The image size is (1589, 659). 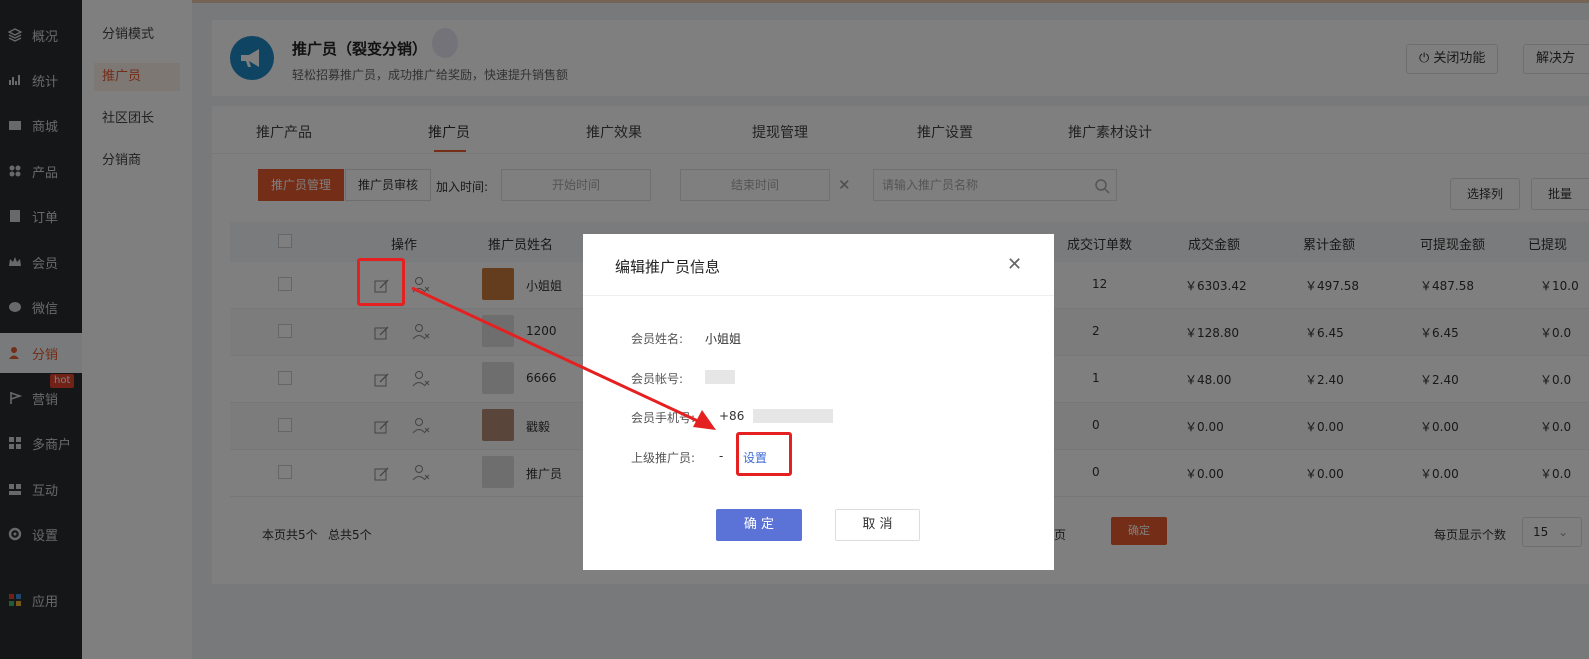 What do you see at coordinates (877, 525) in the screenshot?
I see `cancel-button: 取 消` at bounding box center [877, 525].